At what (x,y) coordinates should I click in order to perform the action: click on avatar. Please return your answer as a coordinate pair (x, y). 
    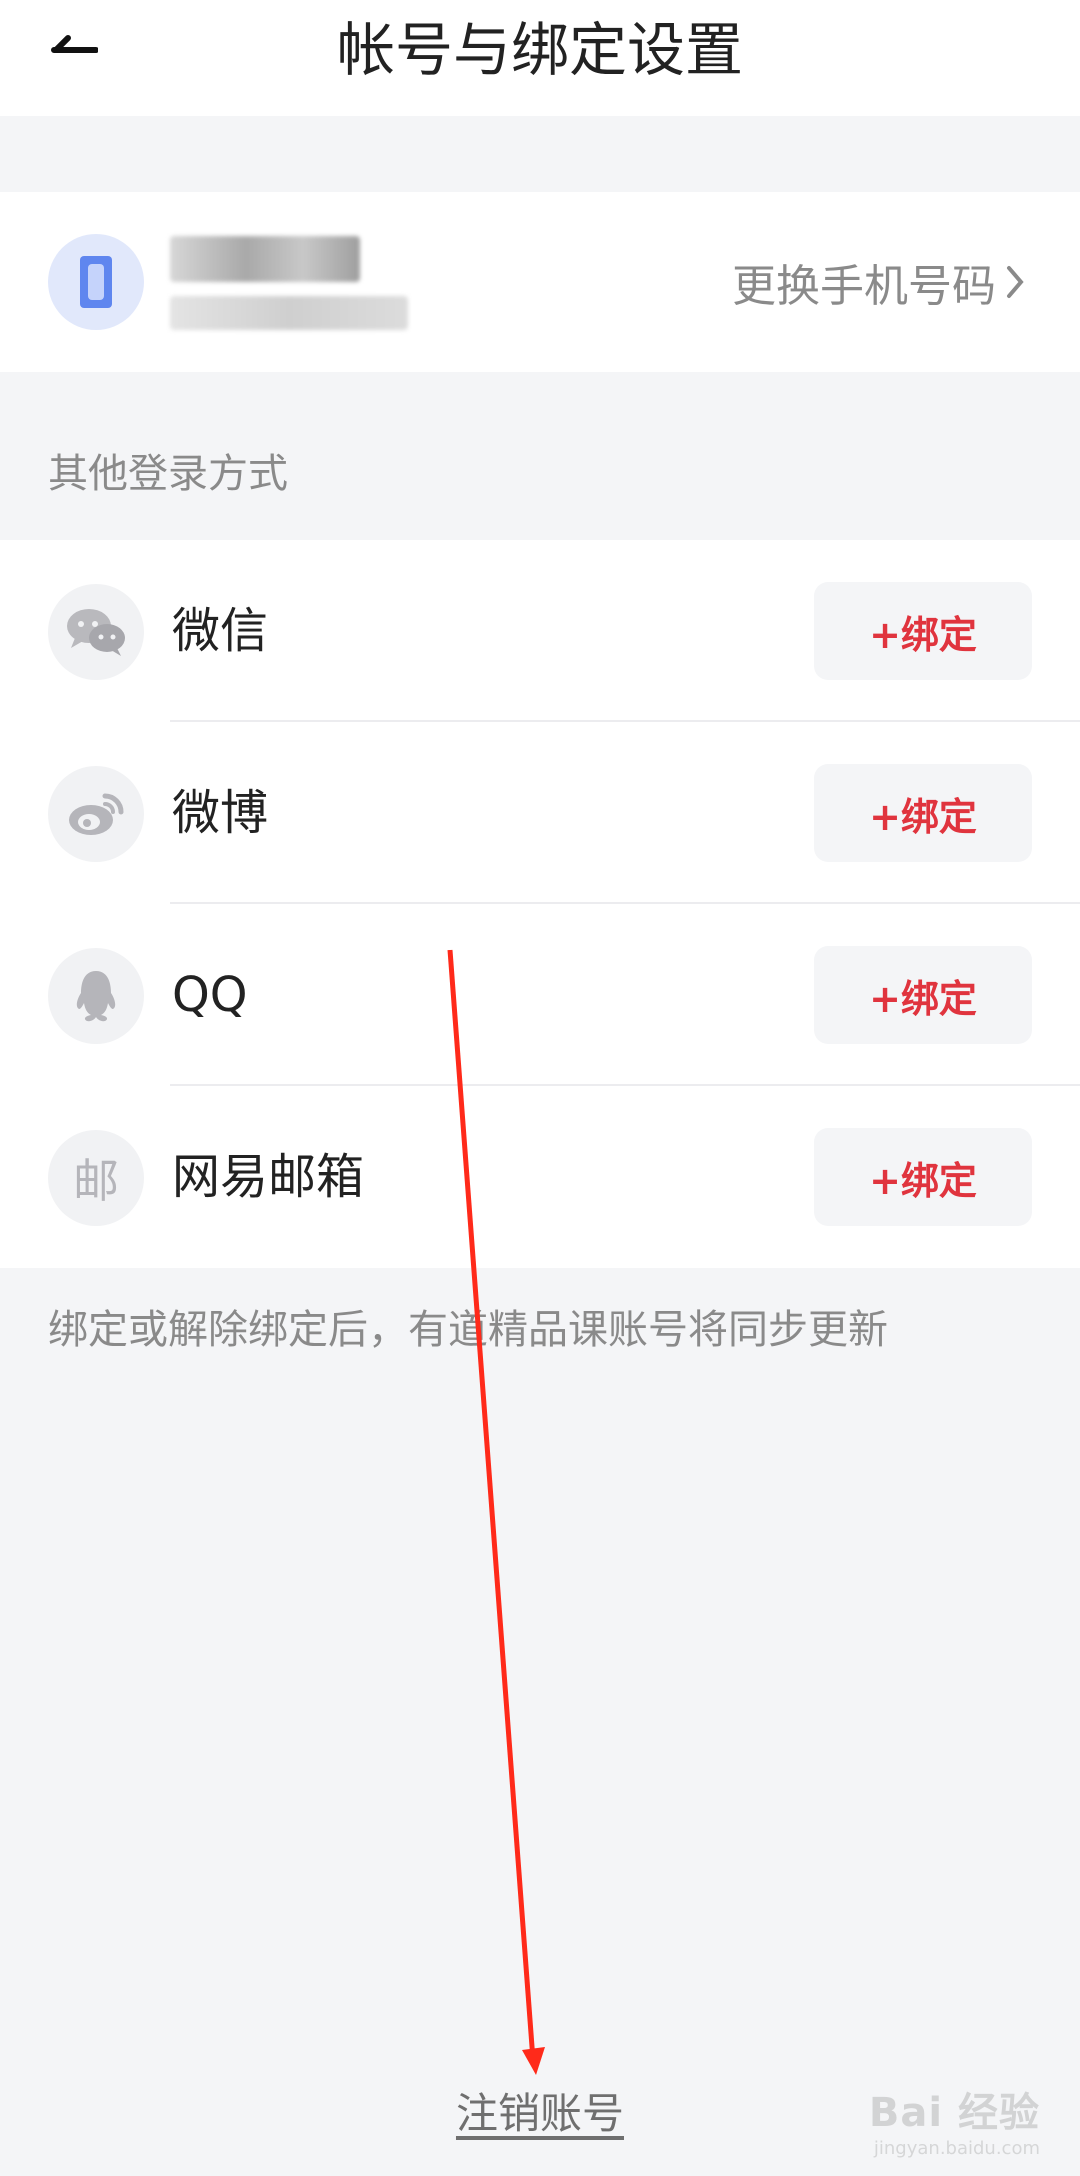
    Looking at the image, I should click on (96, 282).